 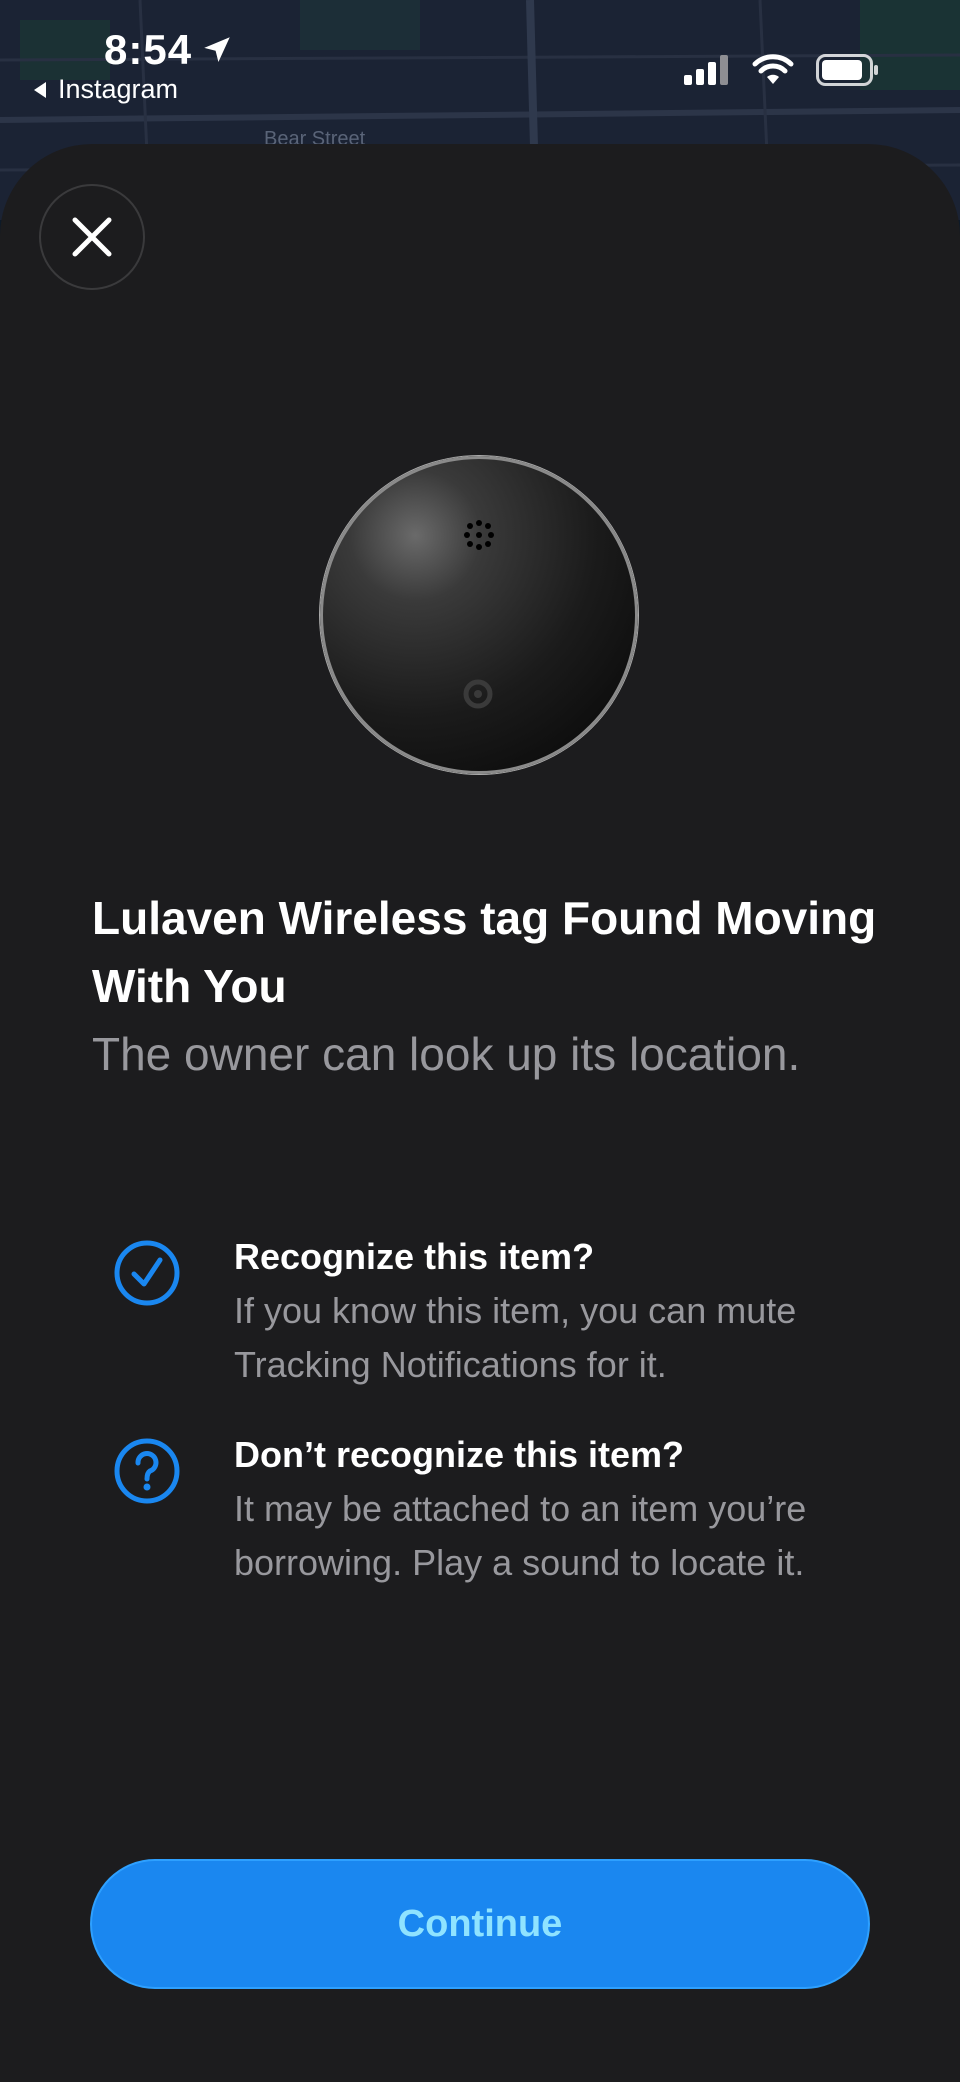 I want to click on location-arrow-icon, so click(x=217, y=50).